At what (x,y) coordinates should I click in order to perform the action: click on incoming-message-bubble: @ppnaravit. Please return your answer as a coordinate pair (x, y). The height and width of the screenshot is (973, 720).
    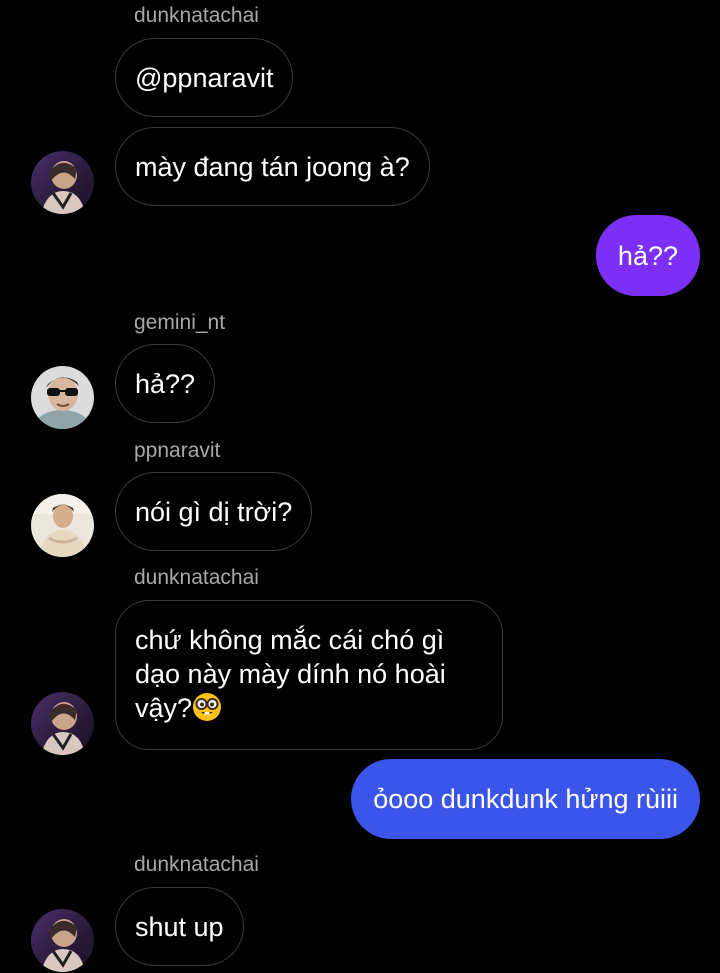
    Looking at the image, I should click on (204, 77).